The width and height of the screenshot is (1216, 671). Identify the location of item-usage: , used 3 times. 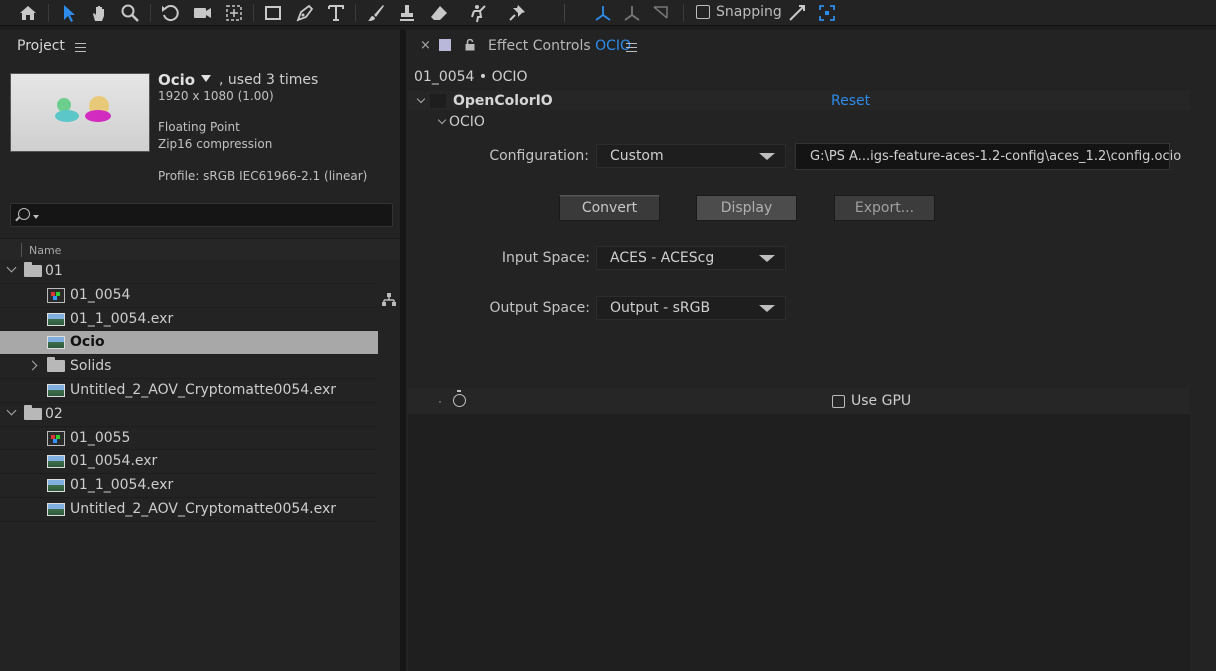
(269, 80).